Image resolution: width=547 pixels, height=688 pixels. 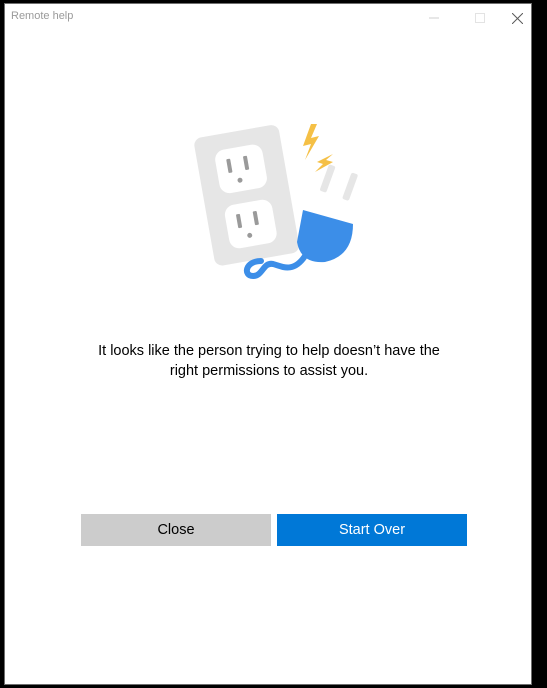 I want to click on minimize-icon, so click(x=434, y=18).